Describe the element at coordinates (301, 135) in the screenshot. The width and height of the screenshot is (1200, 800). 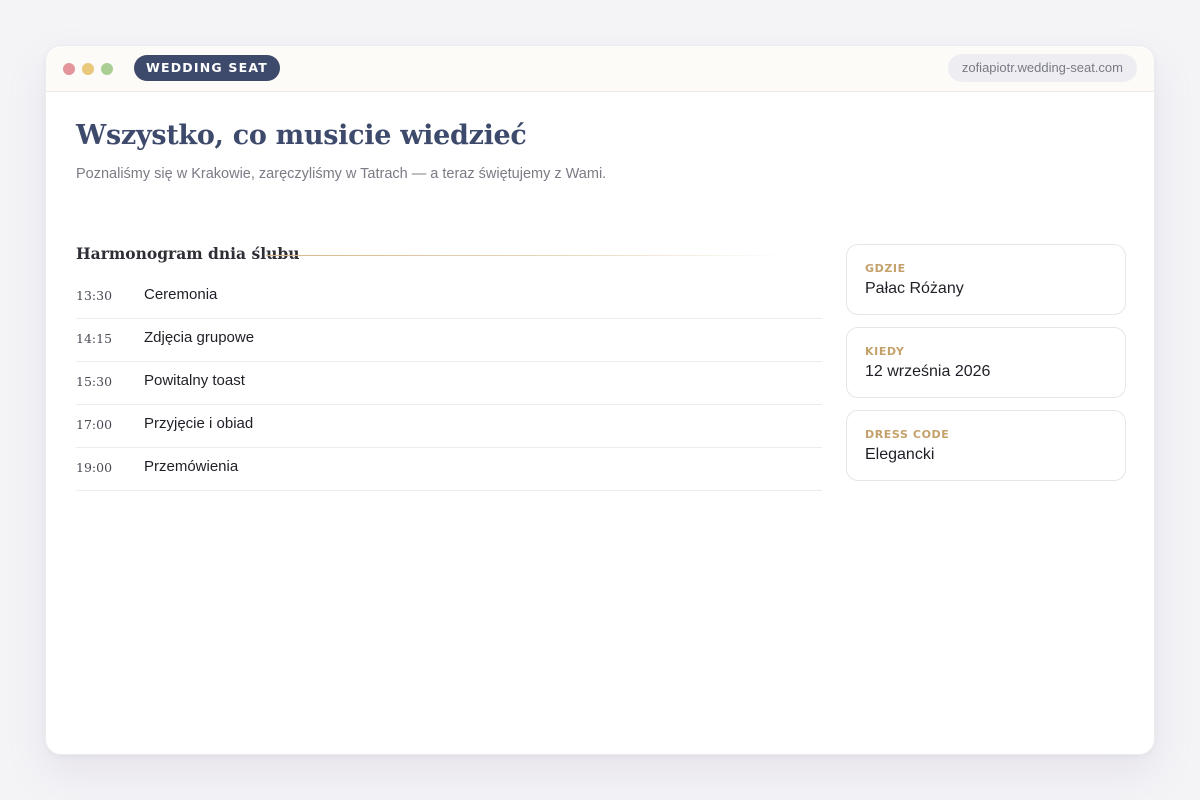
I see `page-title: Wszystko, co musicie wiedzieć` at that location.